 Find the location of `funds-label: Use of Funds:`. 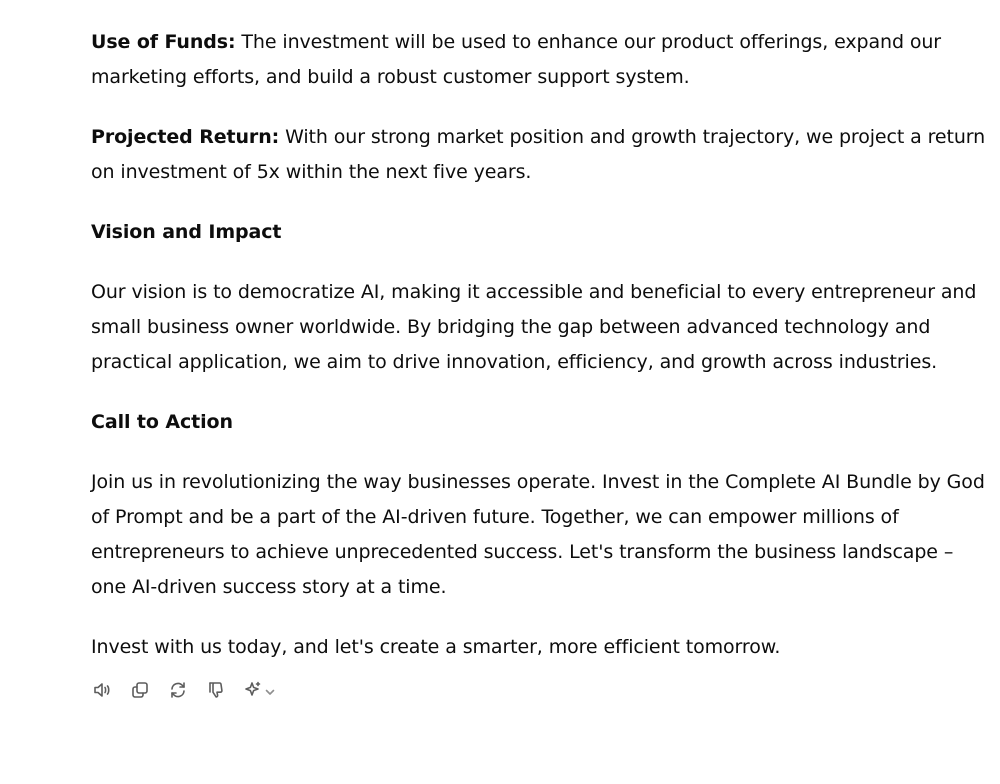

funds-label: Use of Funds: is located at coordinates (163, 42).